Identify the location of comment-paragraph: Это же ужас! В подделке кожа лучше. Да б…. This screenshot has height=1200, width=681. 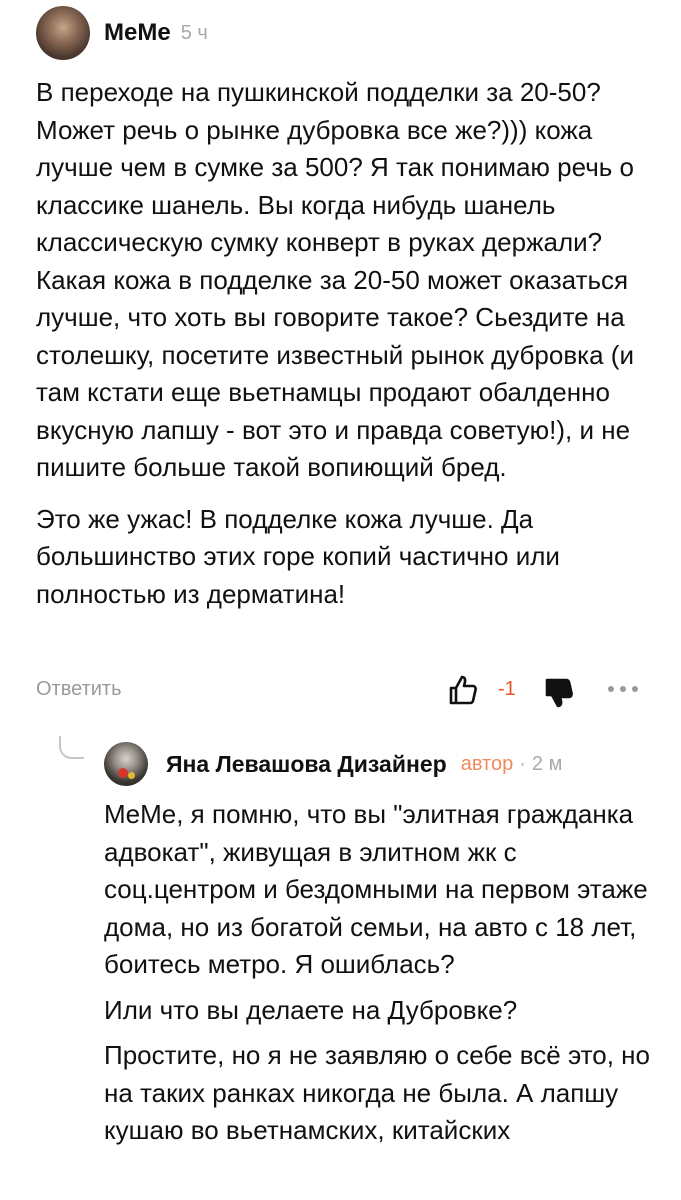
(298, 556).